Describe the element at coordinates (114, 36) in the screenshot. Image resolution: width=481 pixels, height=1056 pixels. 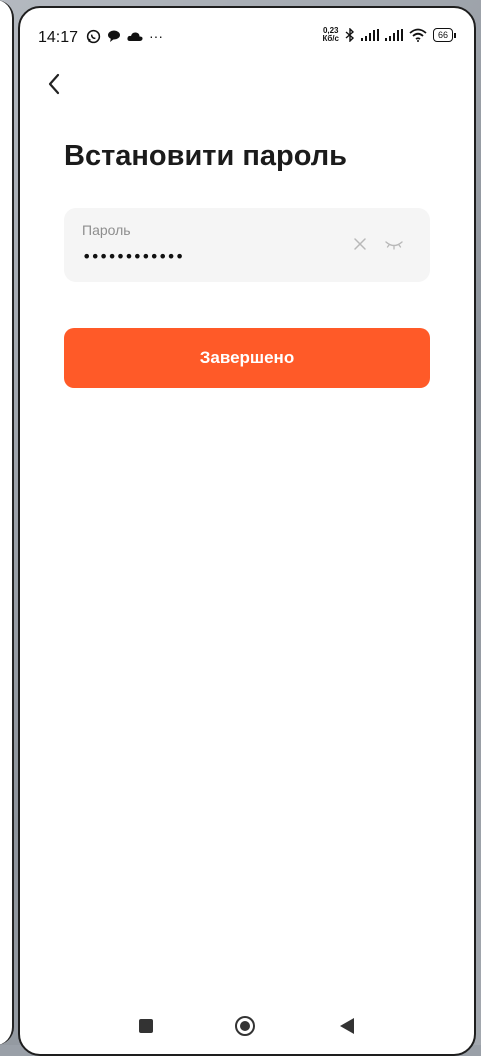
I see `chat-bubble-icon` at that location.